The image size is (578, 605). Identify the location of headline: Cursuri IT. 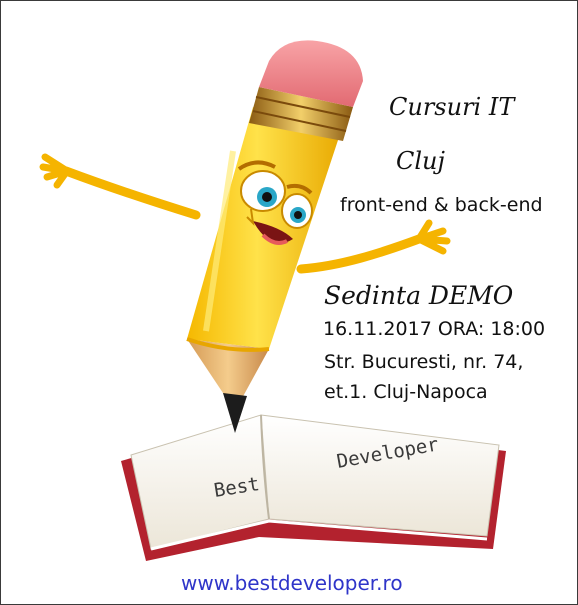
(452, 107).